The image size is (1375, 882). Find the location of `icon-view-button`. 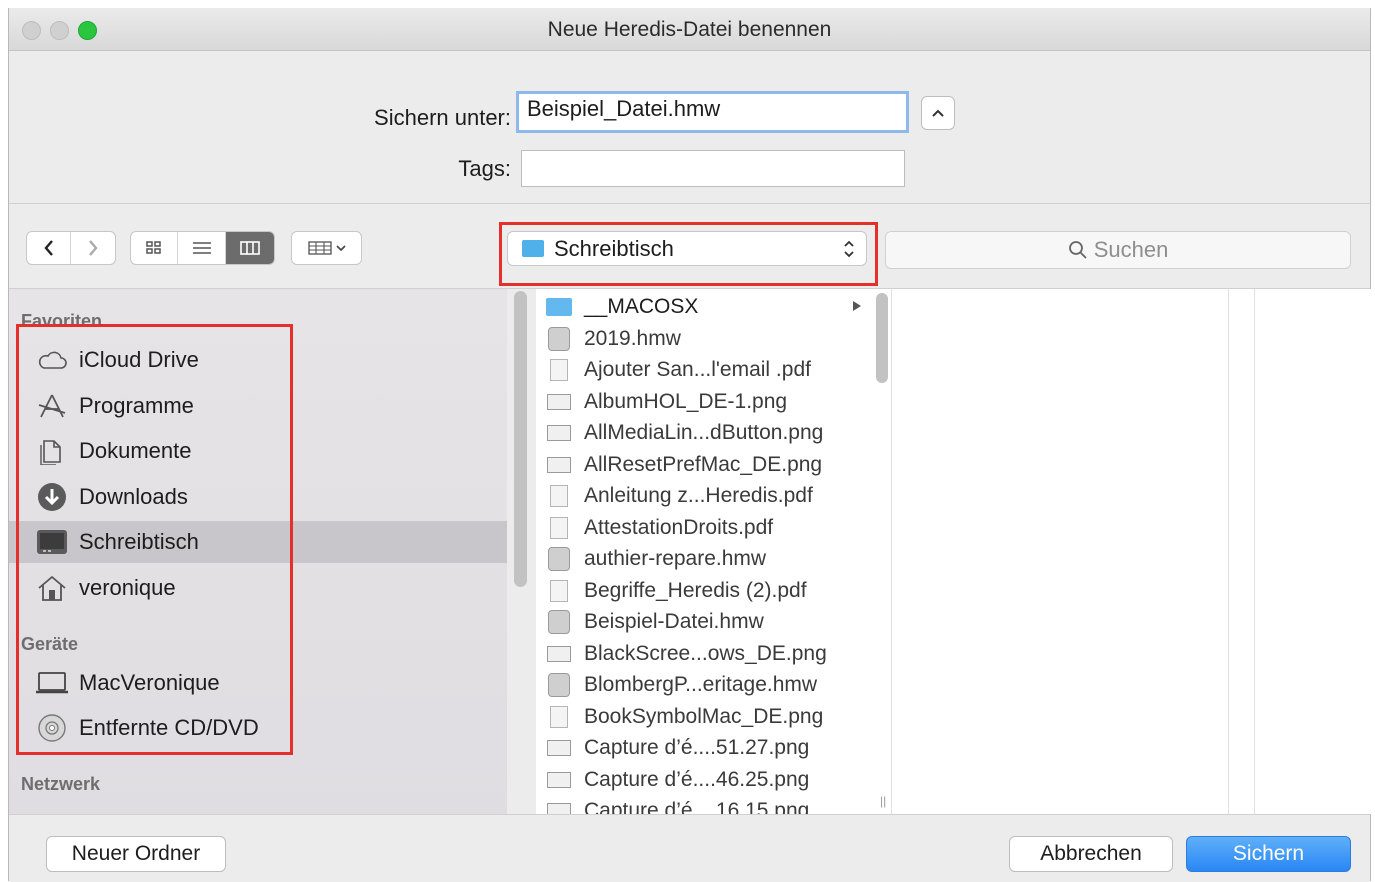

icon-view-button is located at coordinates (155, 248).